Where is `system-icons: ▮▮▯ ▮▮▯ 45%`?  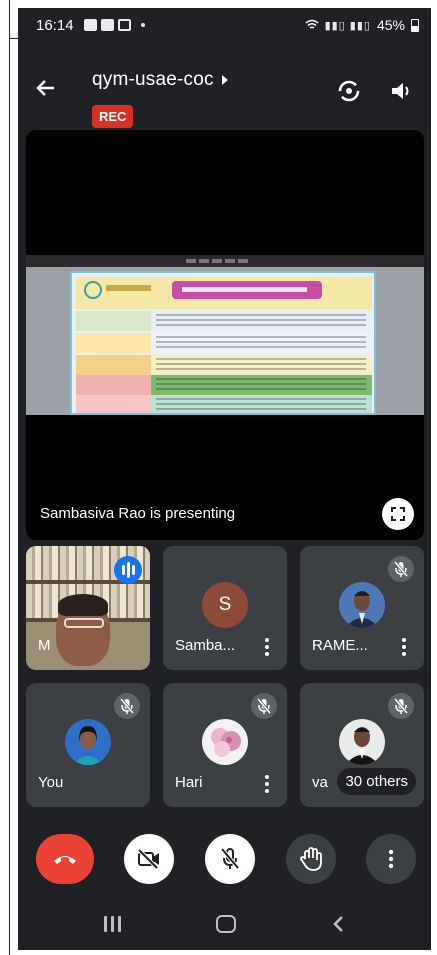
system-icons: ▮▮▯ ▮▮▯ 45% is located at coordinates (362, 25).